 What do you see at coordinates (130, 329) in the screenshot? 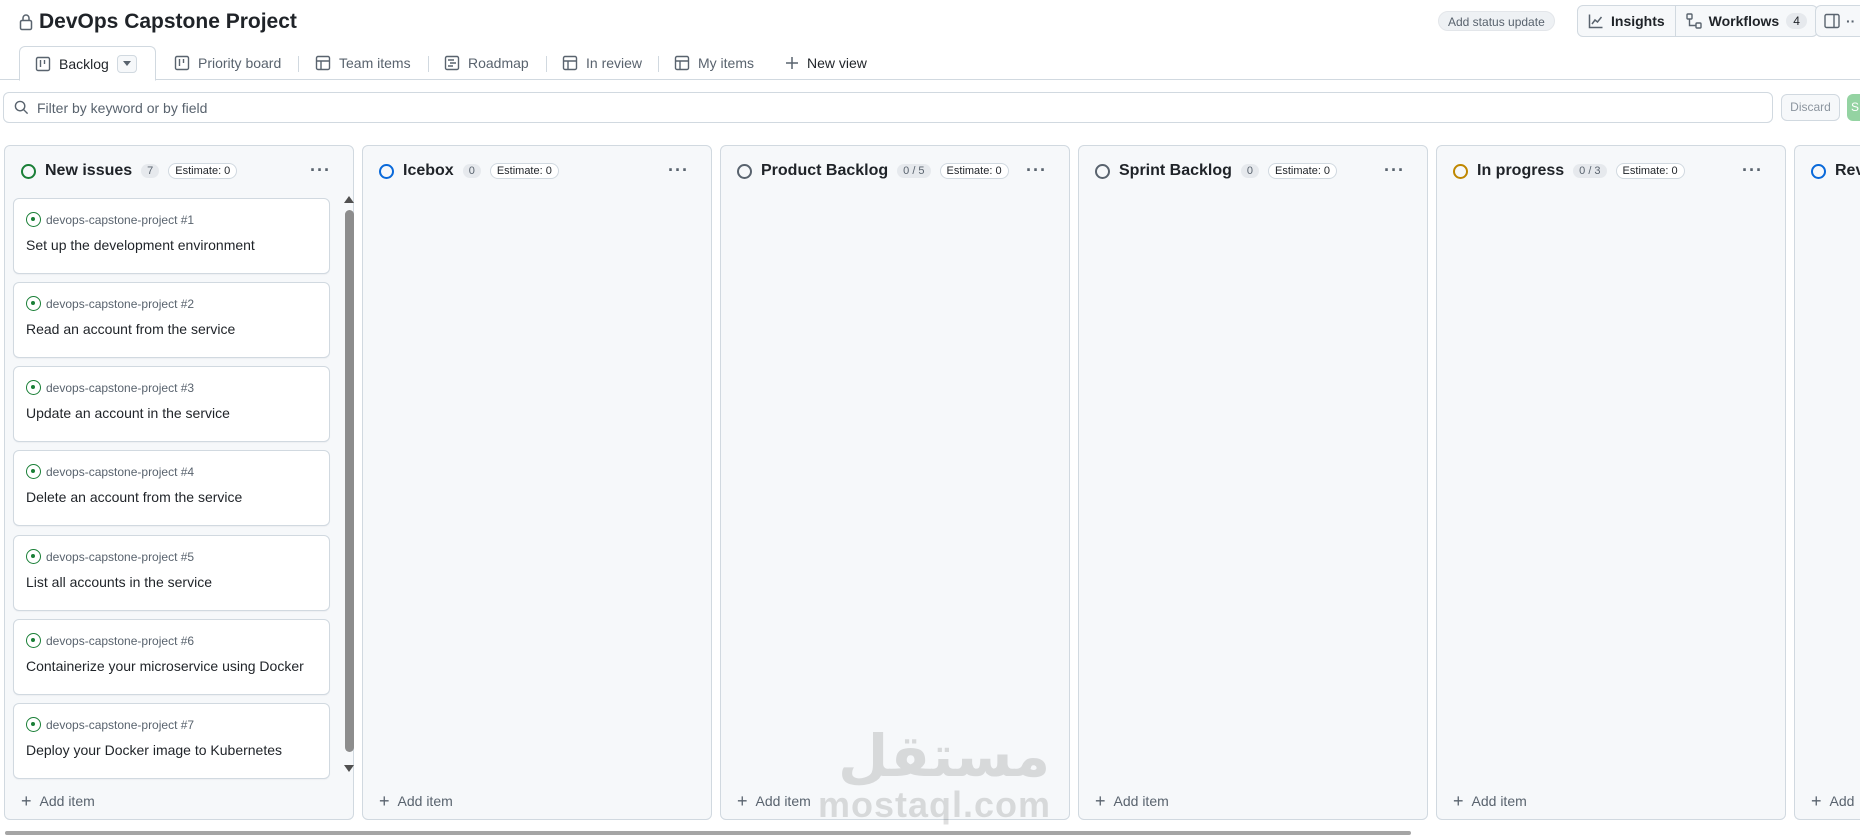
I see `card-title: Read an account from the service` at bounding box center [130, 329].